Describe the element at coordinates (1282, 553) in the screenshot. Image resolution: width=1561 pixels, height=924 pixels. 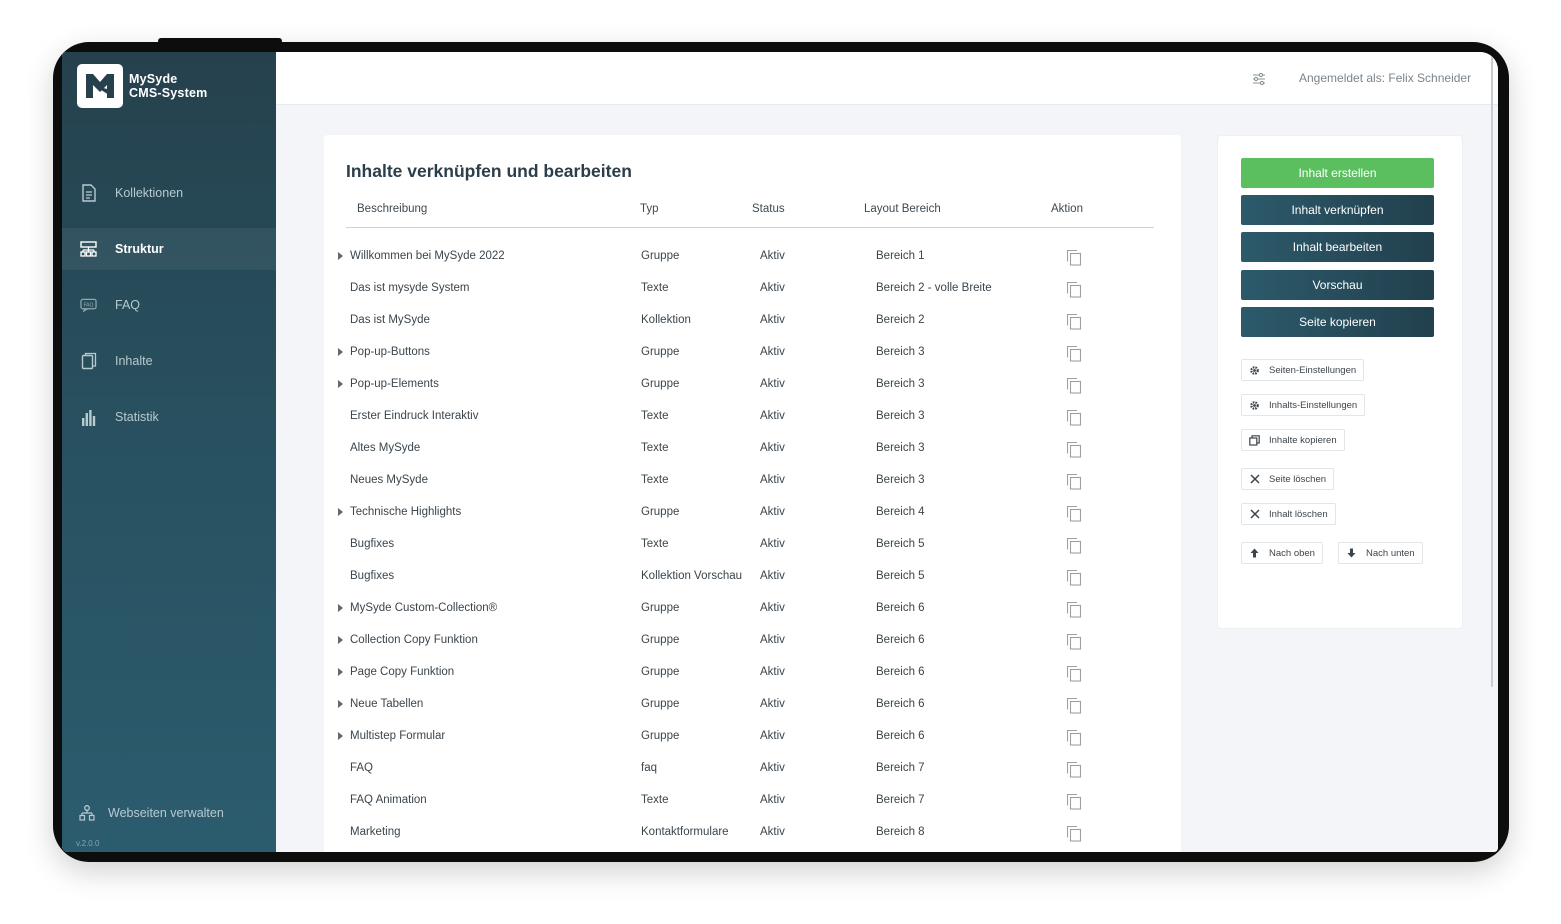
I see `move-up-button: Nach oben` at that location.